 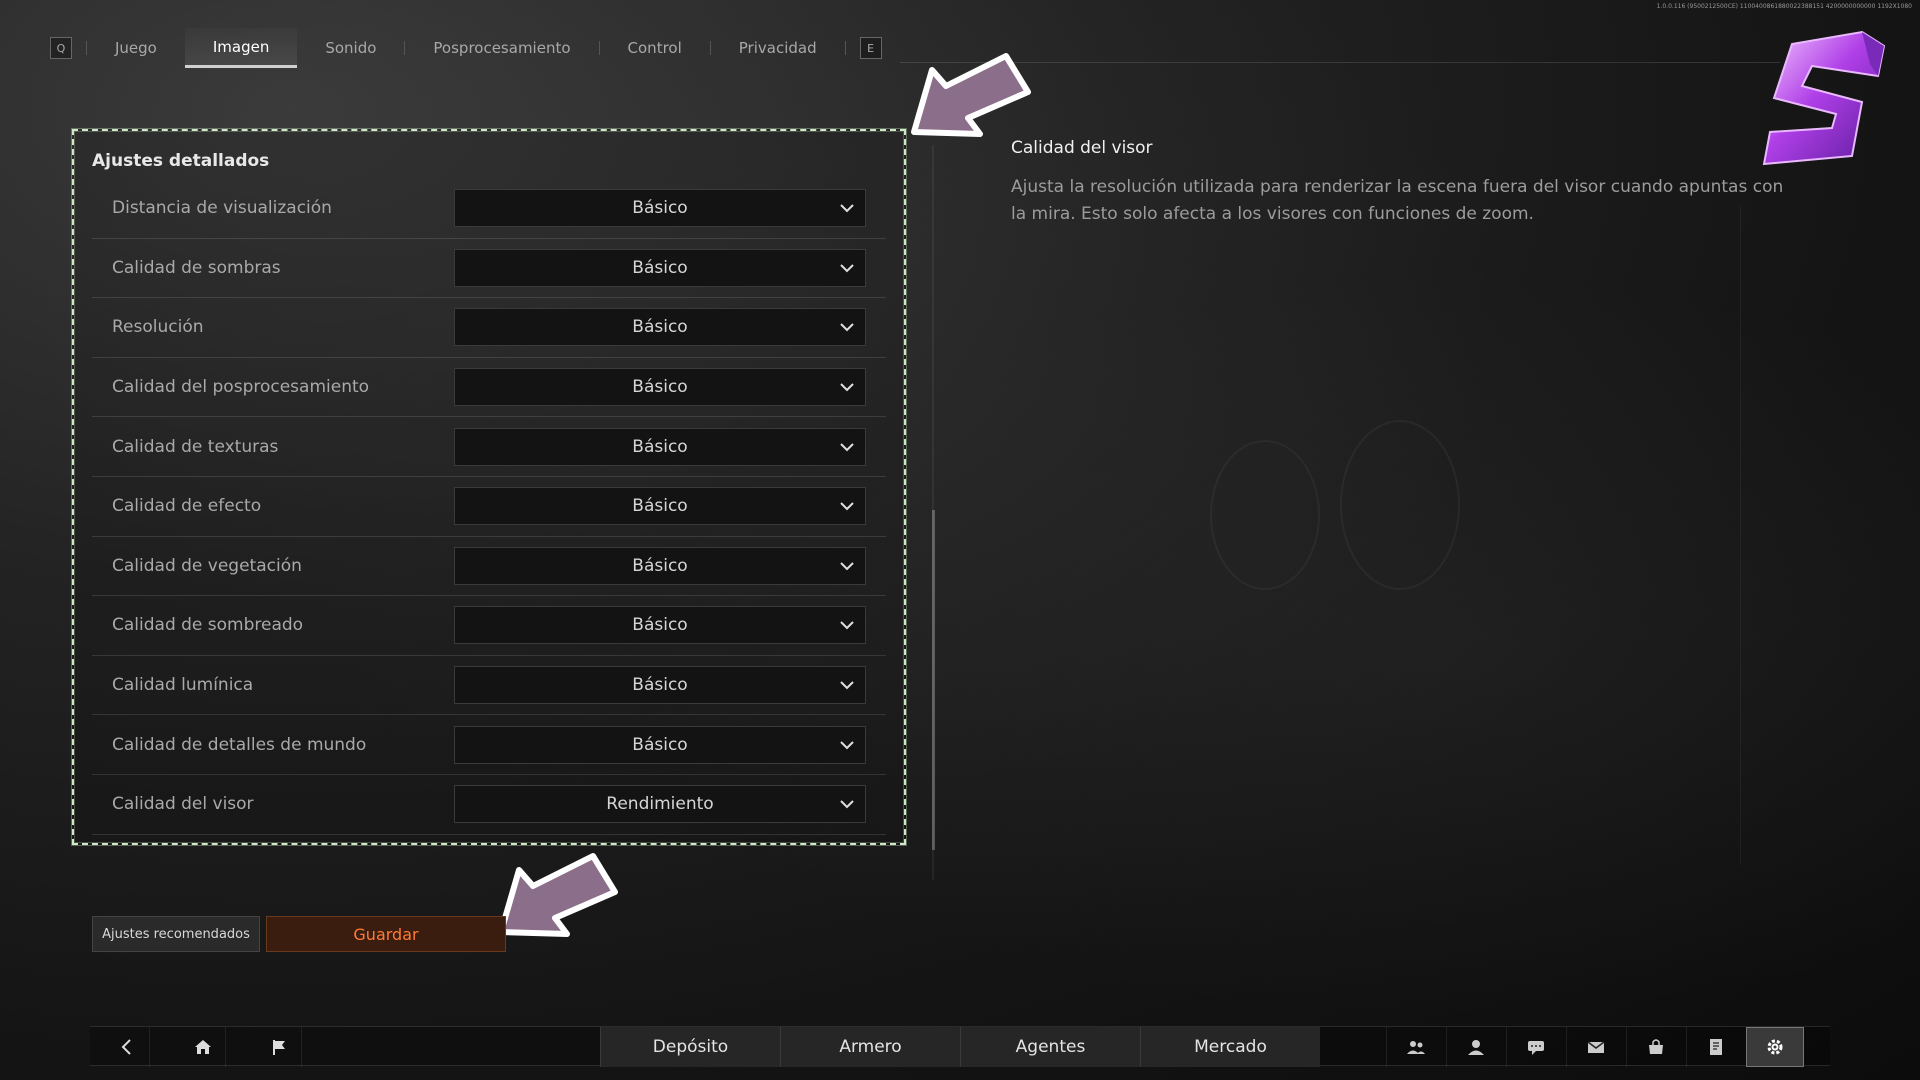 What do you see at coordinates (1535, 1047) in the screenshot?
I see `chat-icon` at bounding box center [1535, 1047].